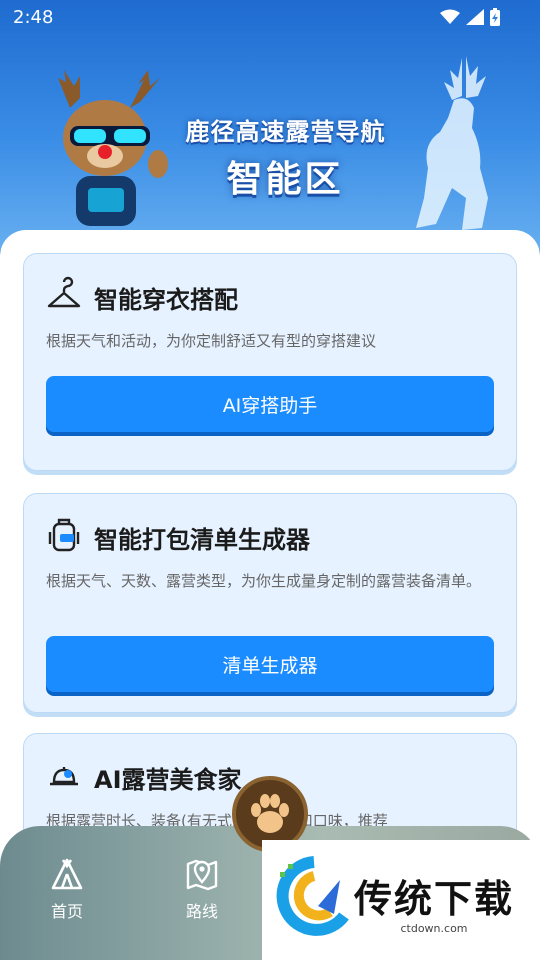  Describe the element at coordinates (166, 300) in the screenshot. I see `card-title: 智能穿衣搭配` at that location.